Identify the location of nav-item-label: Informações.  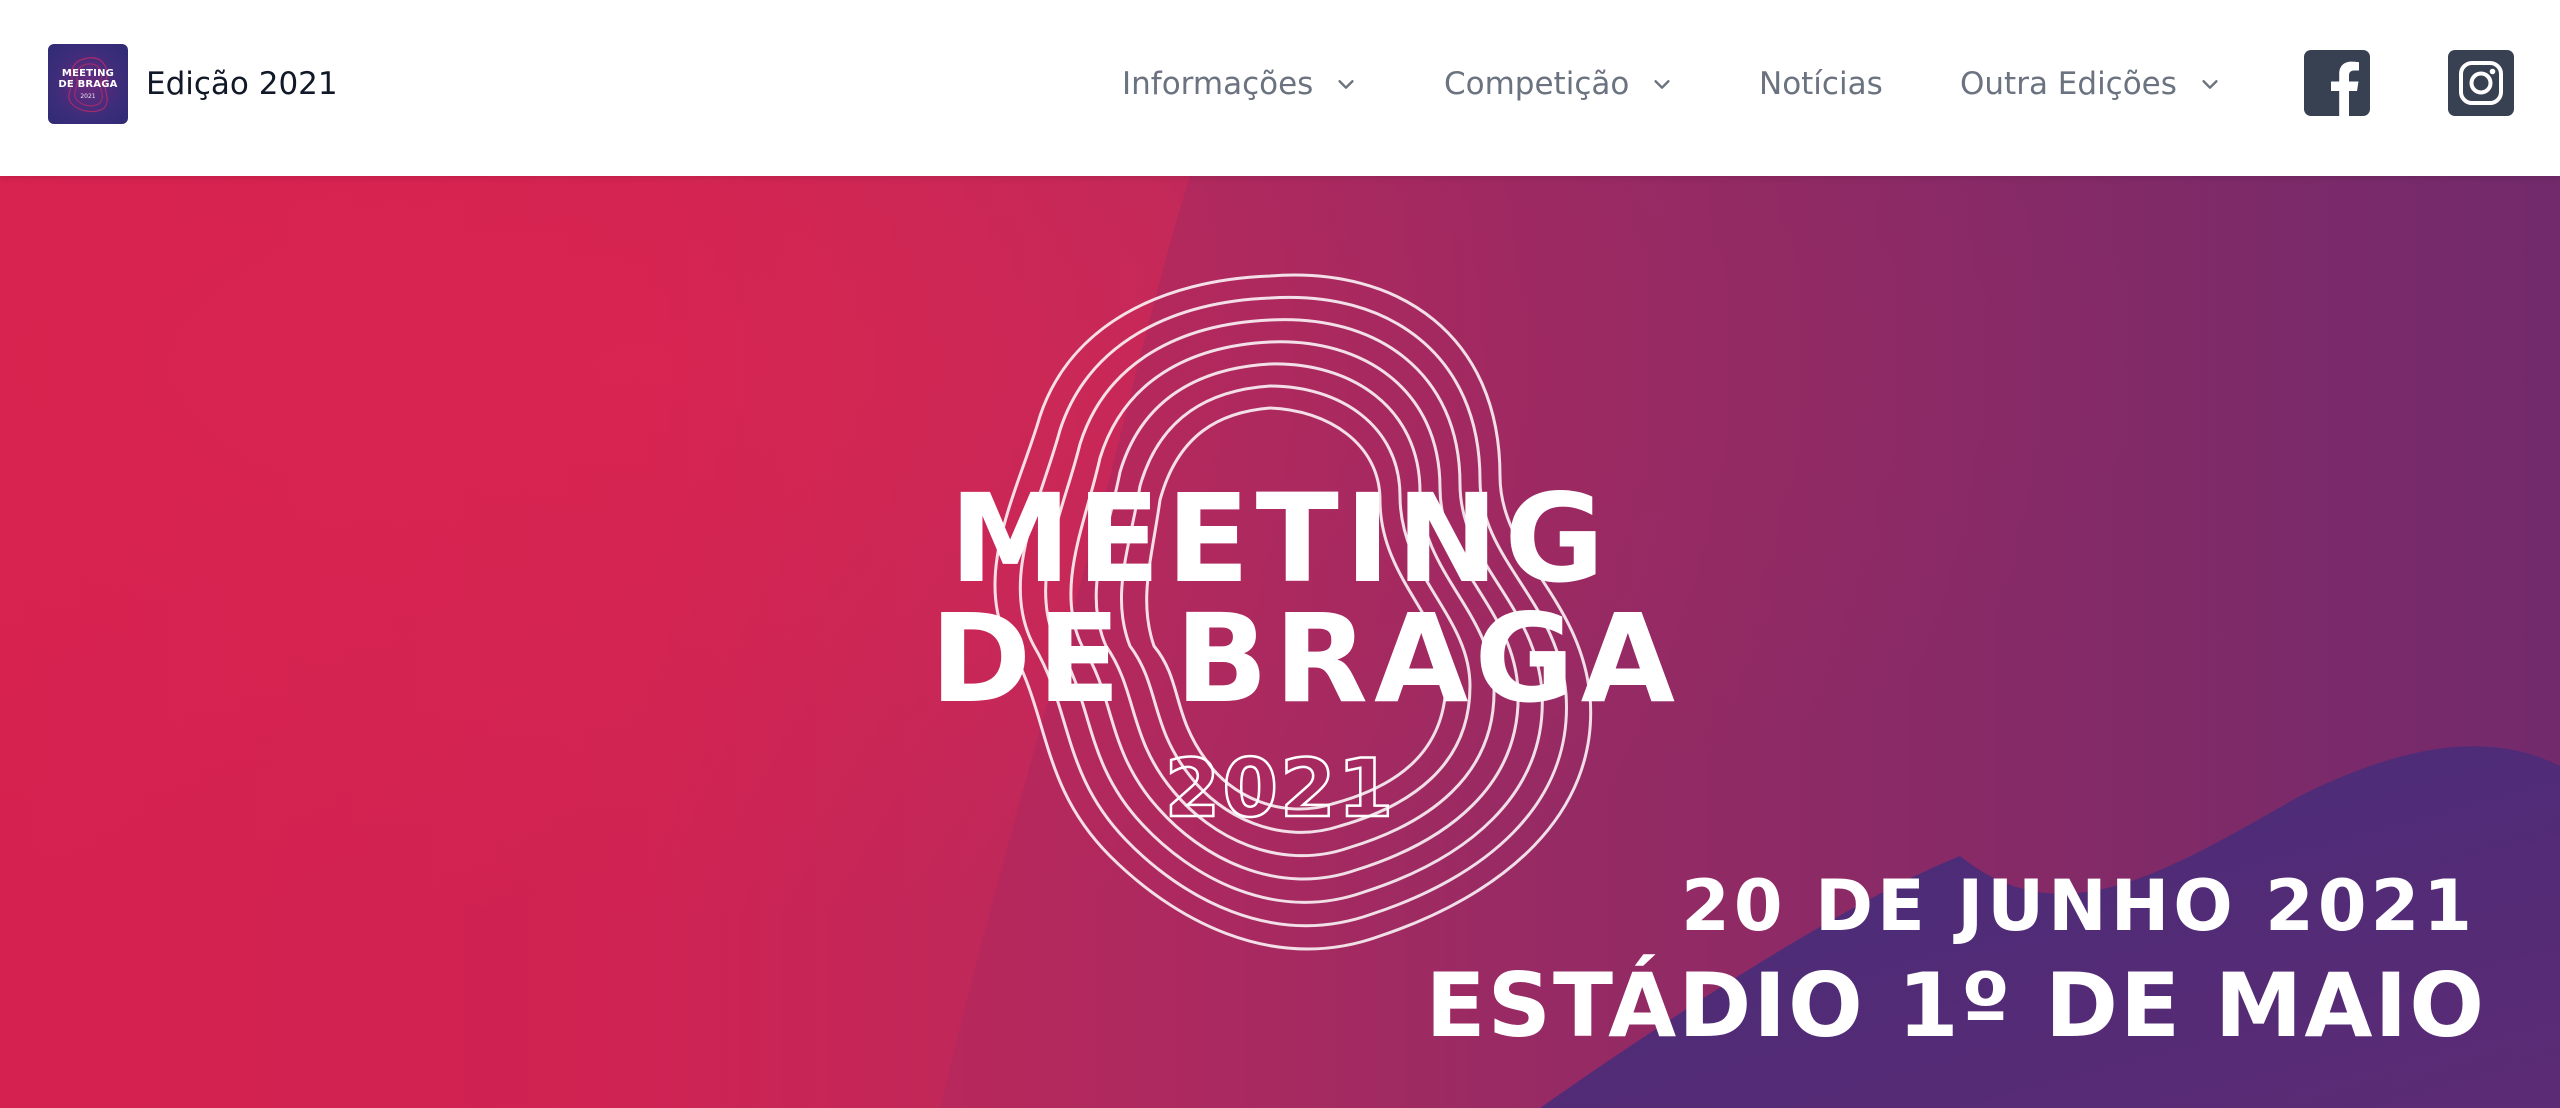
(1218, 84).